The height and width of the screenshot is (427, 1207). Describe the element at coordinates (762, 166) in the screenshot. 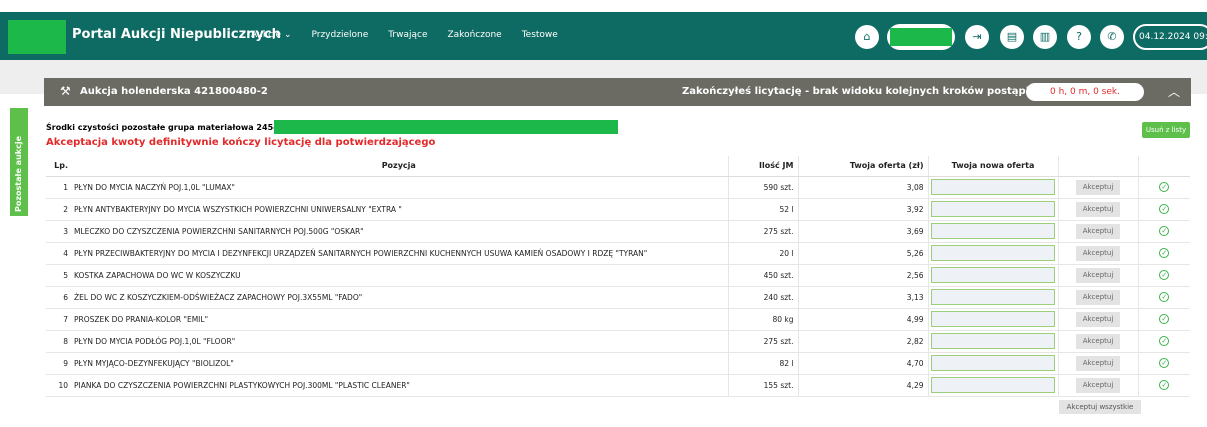

I see `header-qty: Ilość JM` at that location.